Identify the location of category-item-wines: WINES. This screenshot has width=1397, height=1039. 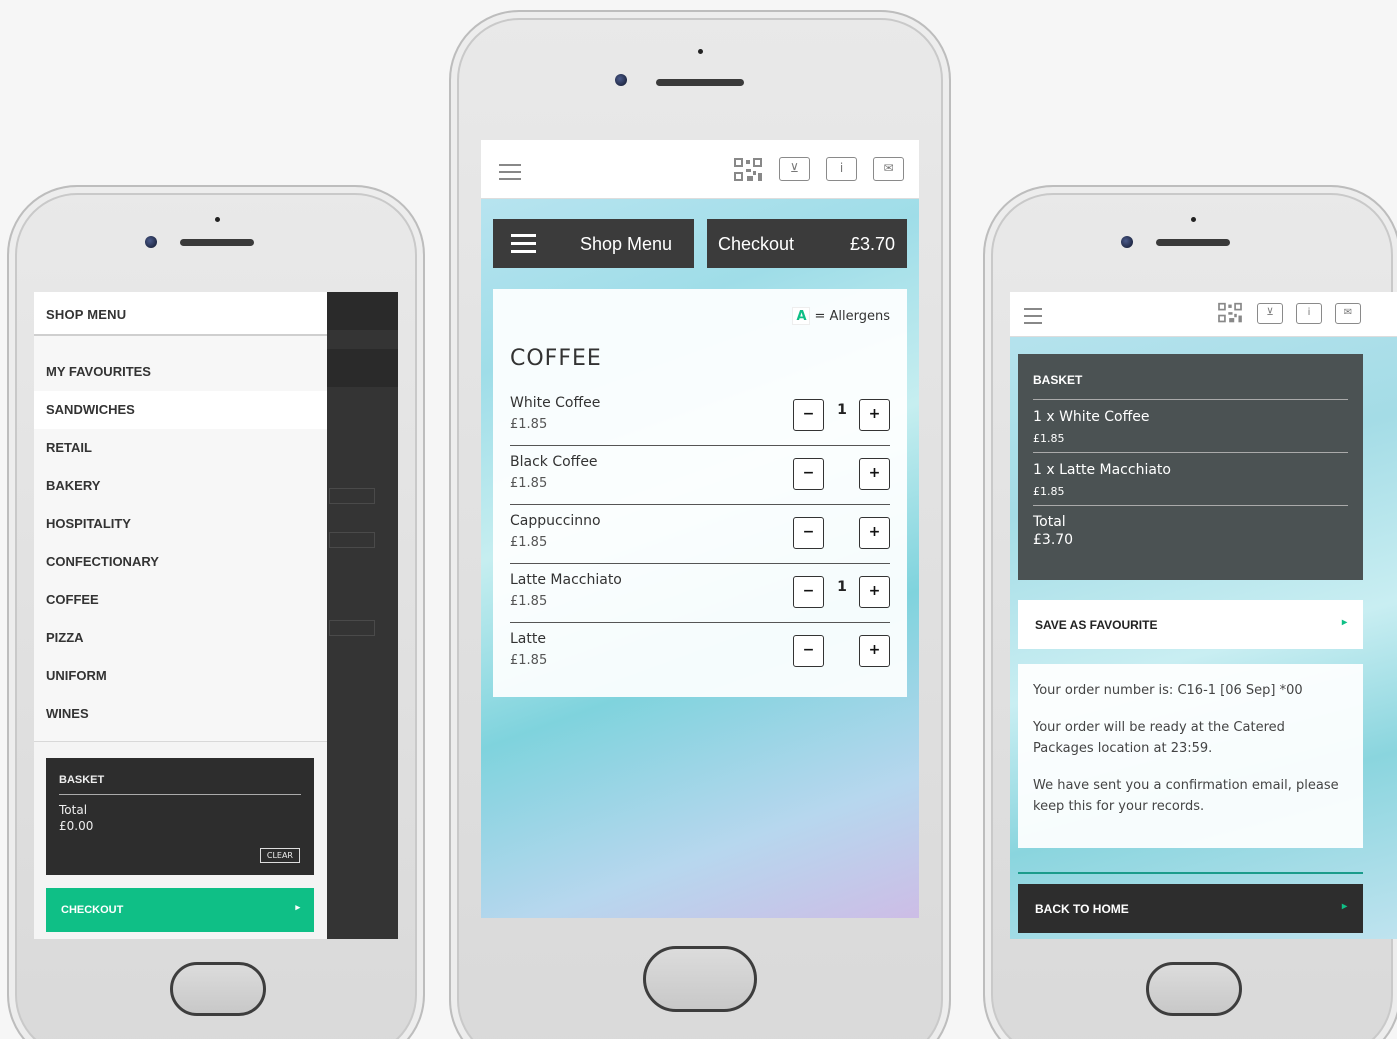
(180, 714).